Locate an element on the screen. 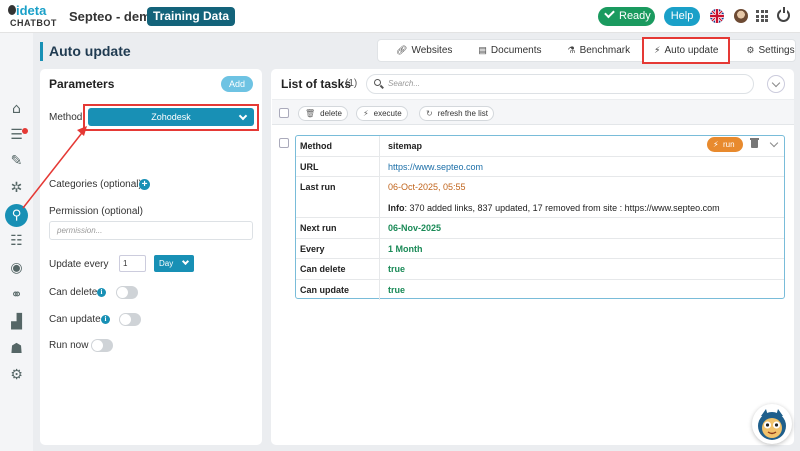 This screenshot has width=800, height=451. can-delete-label: Can delete is located at coordinates (73, 292).